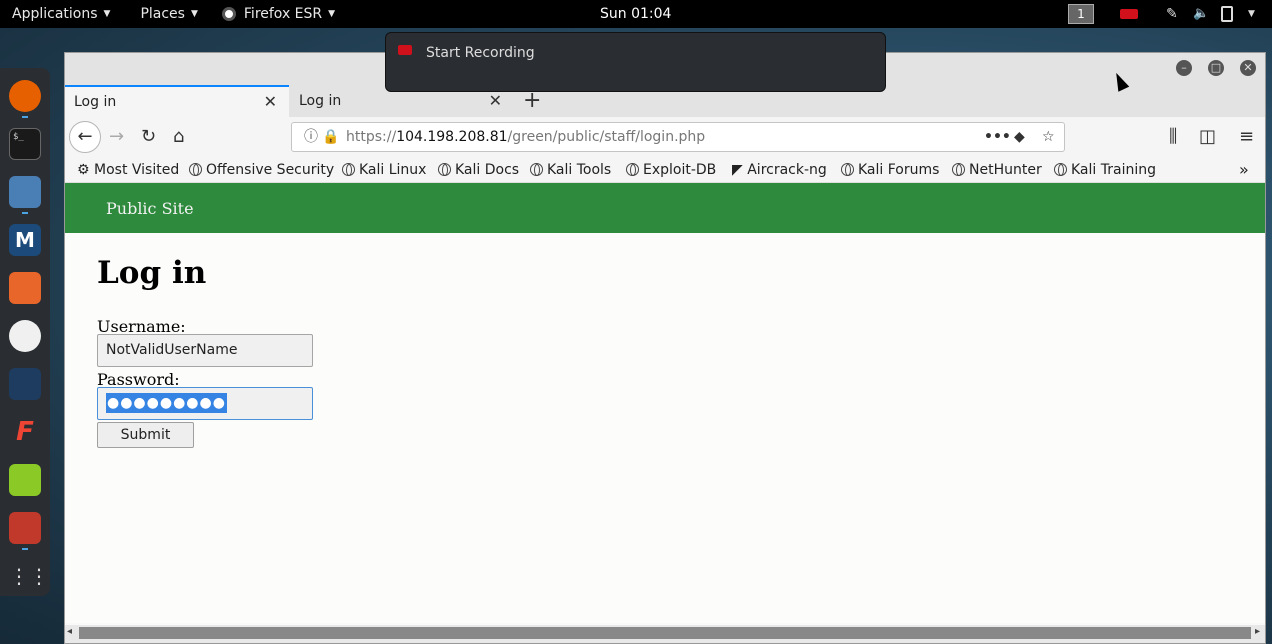 The image size is (1272, 644). What do you see at coordinates (579, 170) in the screenshot?
I see `bookmark-label: Kali Tools` at bounding box center [579, 170].